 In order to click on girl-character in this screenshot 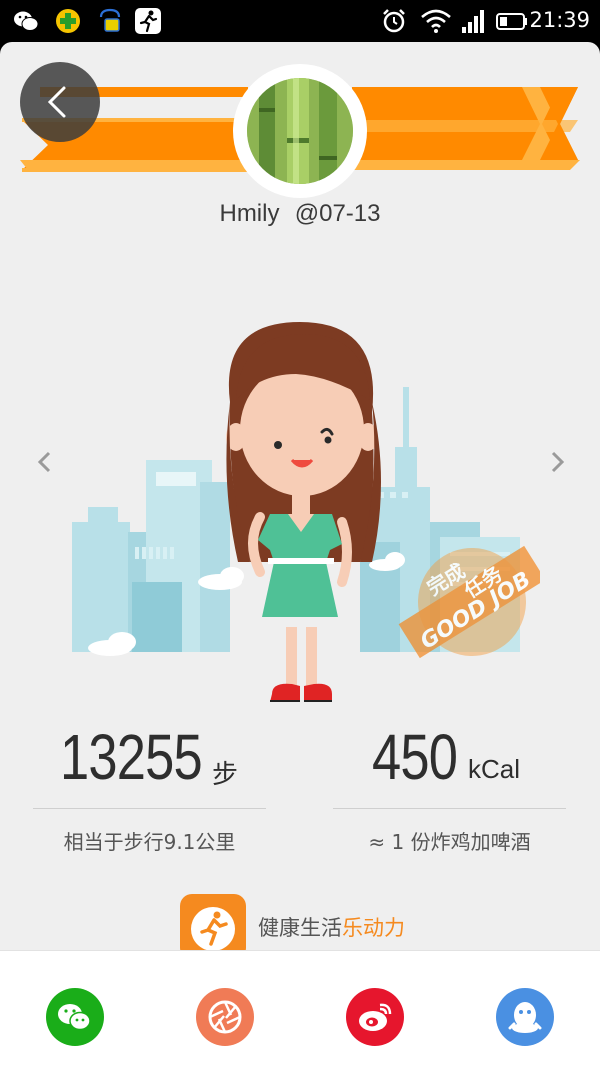, I will do `click(303, 512)`.